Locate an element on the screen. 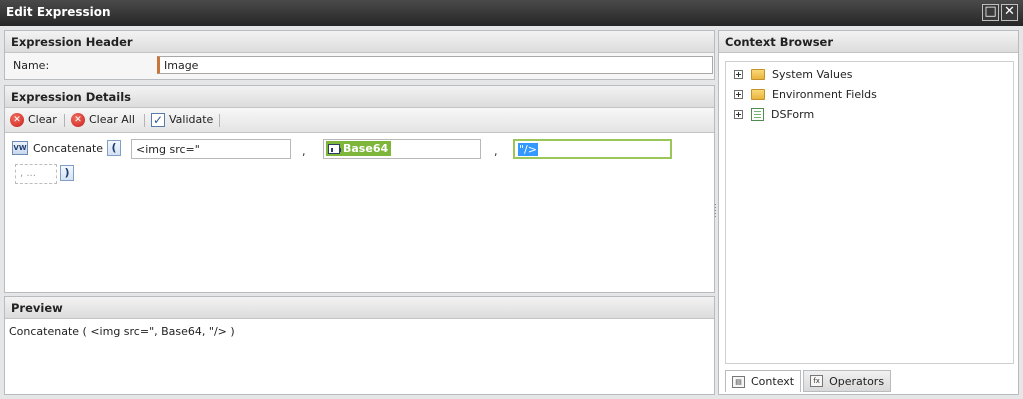 The height and width of the screenshot is (399, 1023). validate-label: Validate is located at coordinates (191, 119).